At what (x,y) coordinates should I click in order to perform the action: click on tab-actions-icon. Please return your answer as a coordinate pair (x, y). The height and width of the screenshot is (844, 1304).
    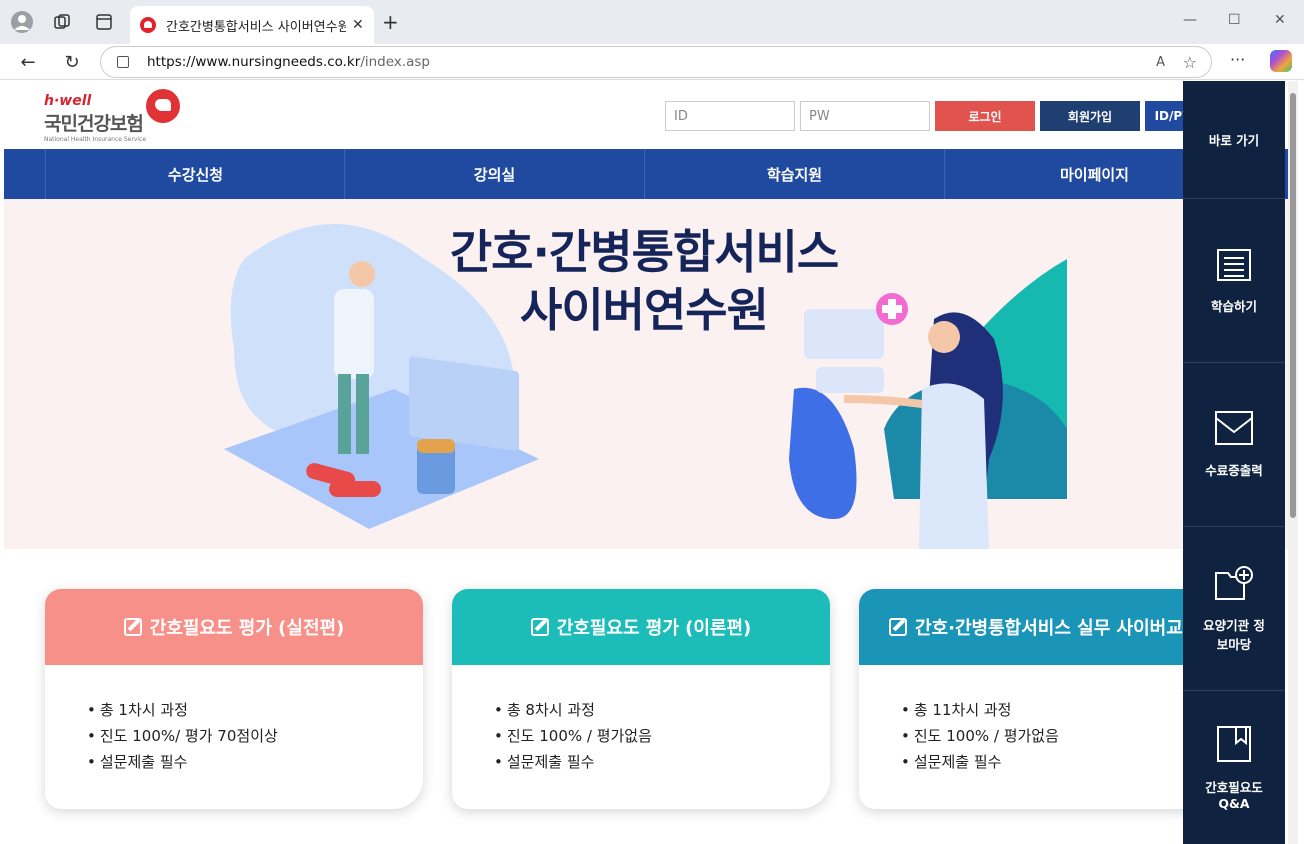
    Looking at the image, I should click on (104, 22).